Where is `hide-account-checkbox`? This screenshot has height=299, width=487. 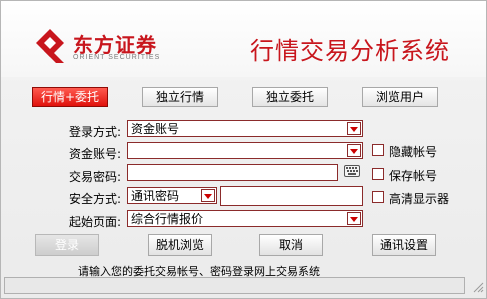 hide-account-checkbox is located at coordinates (378, 150).